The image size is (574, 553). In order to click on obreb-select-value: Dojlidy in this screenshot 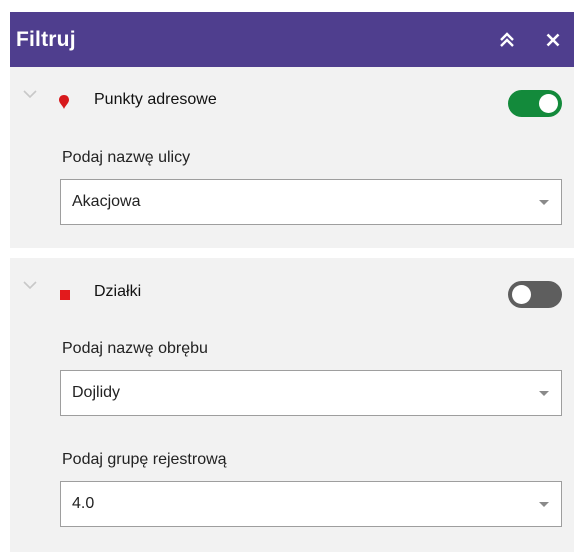, I will do `click(96, 392)`.